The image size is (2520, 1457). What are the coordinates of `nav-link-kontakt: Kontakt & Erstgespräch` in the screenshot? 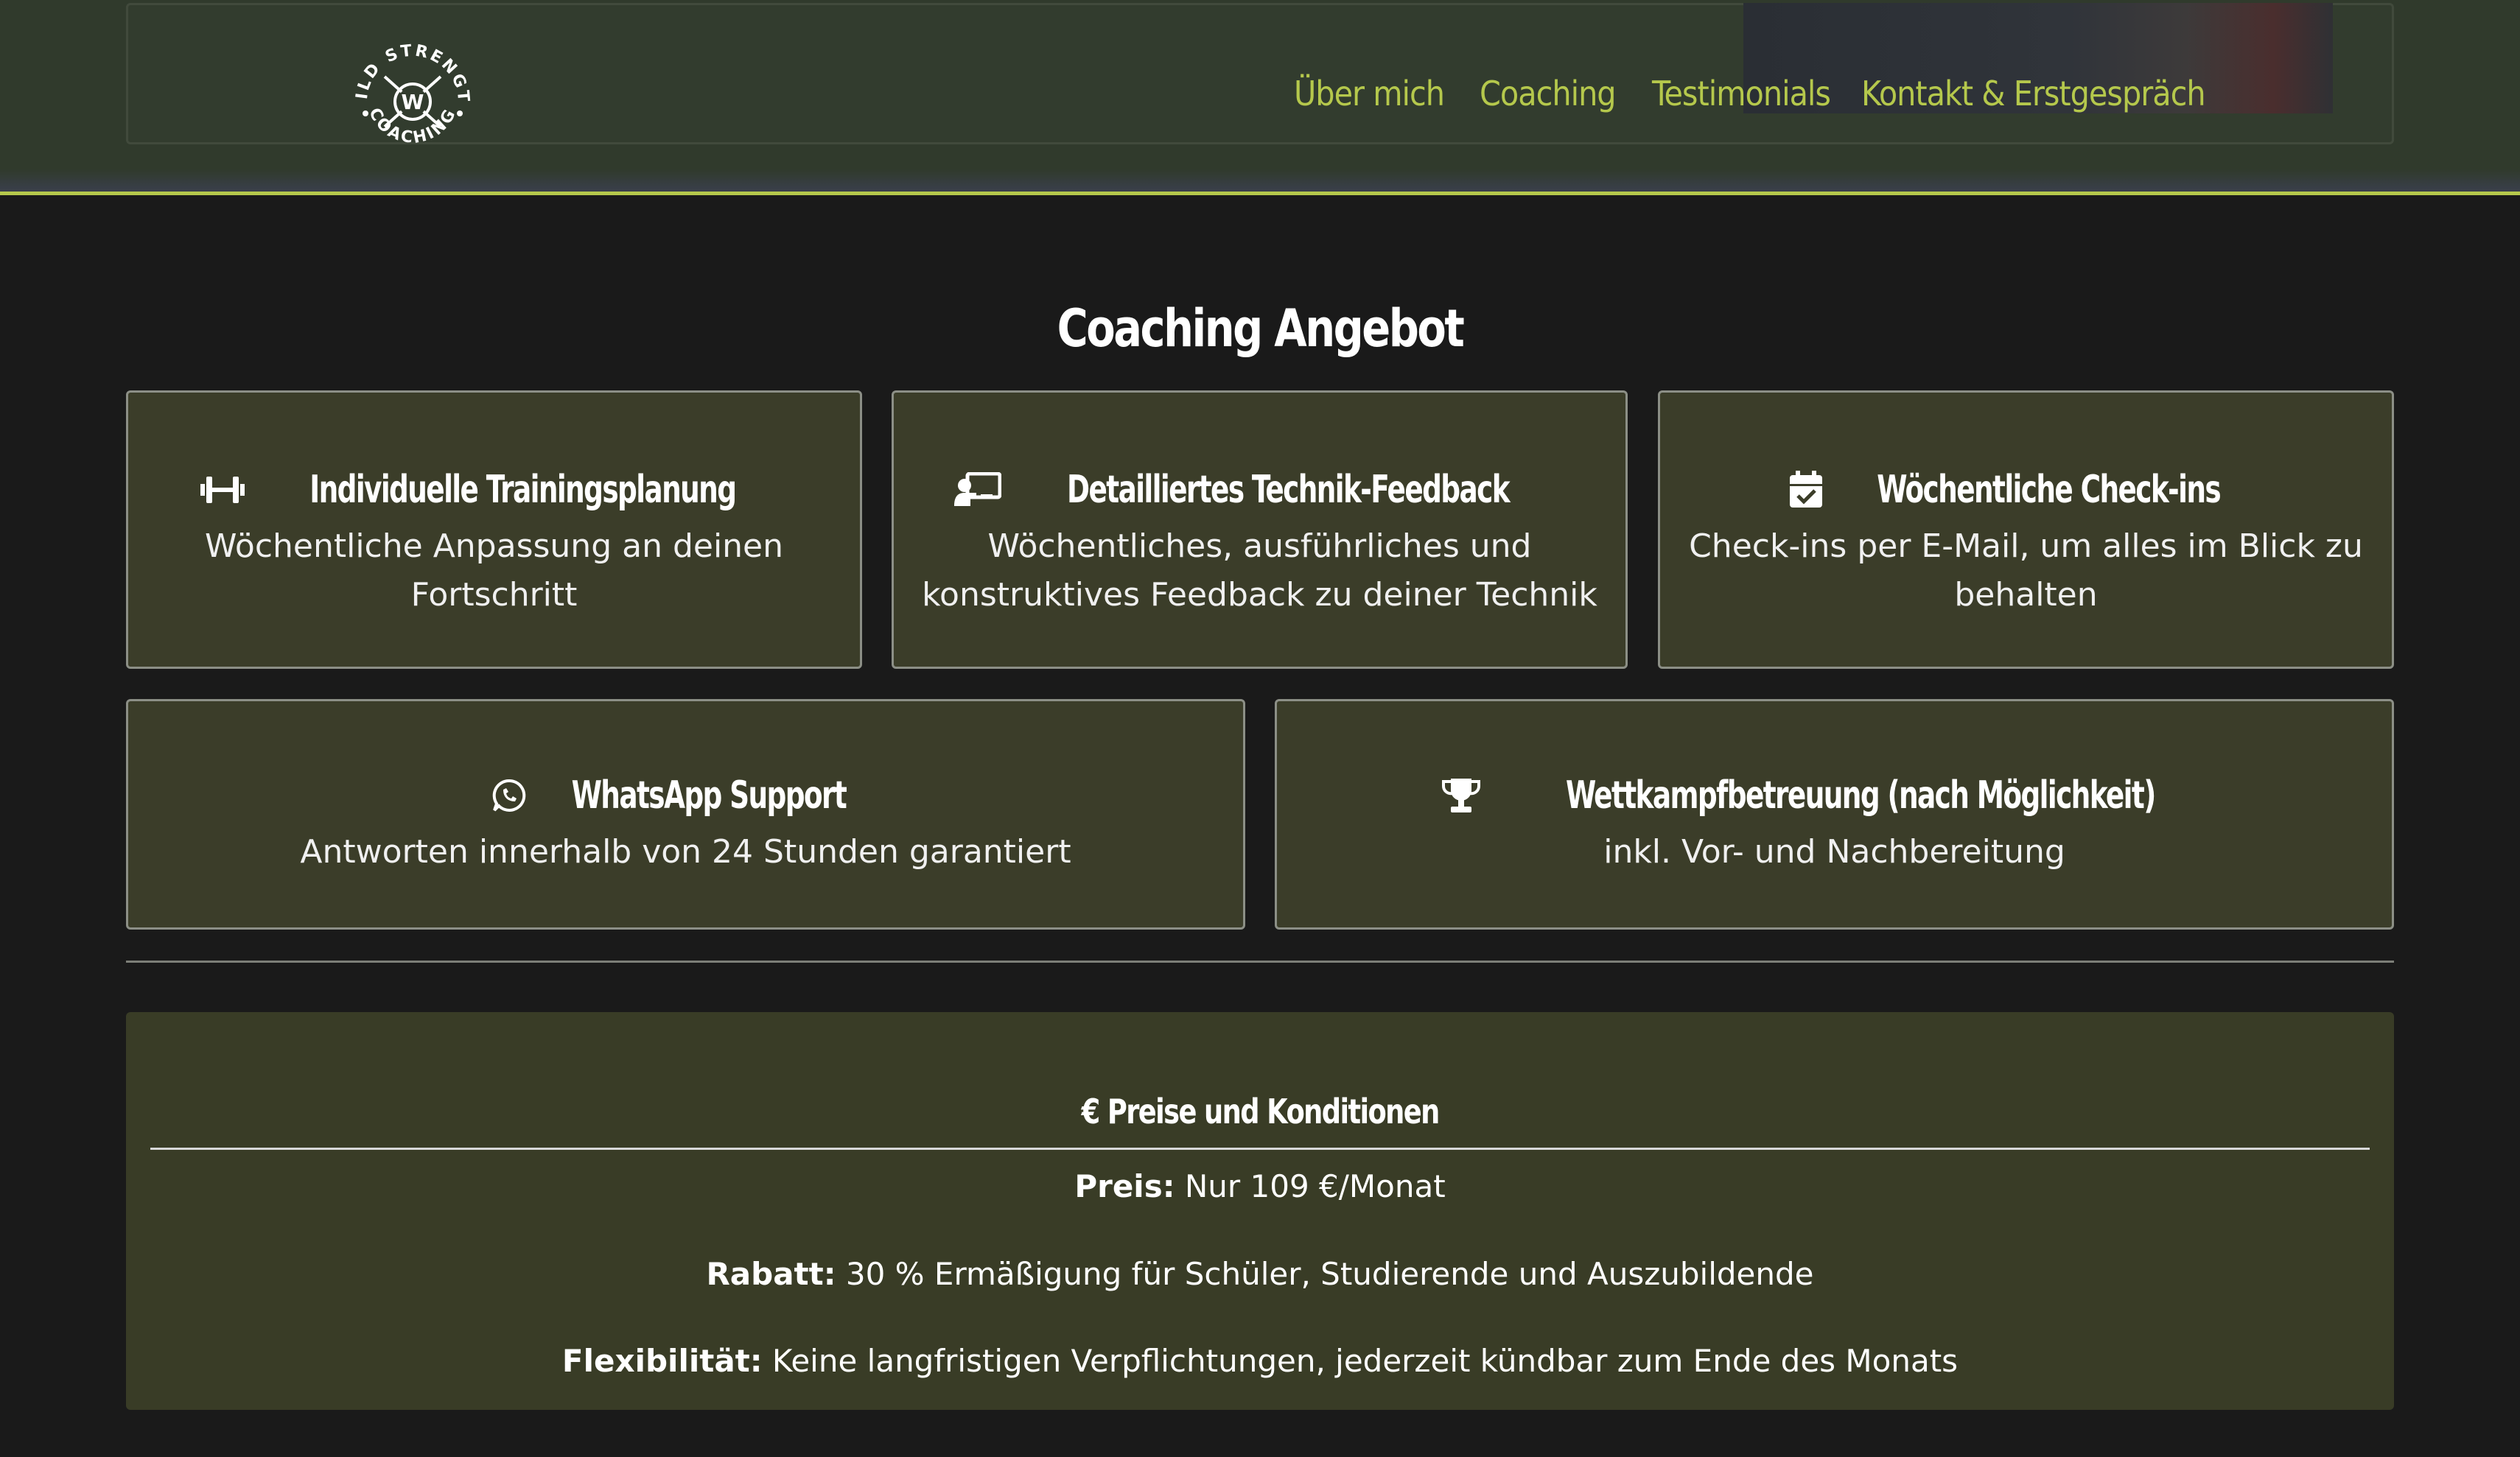 It's located at (2033, 100).